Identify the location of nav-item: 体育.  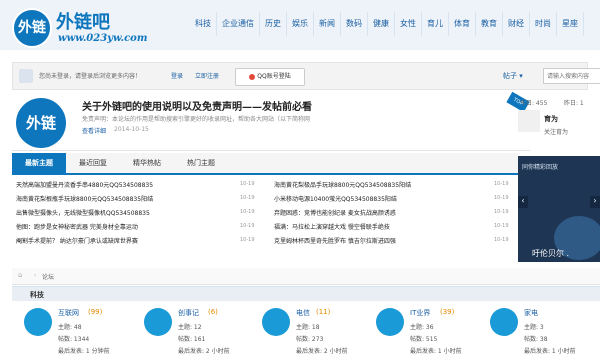
(462, 24).